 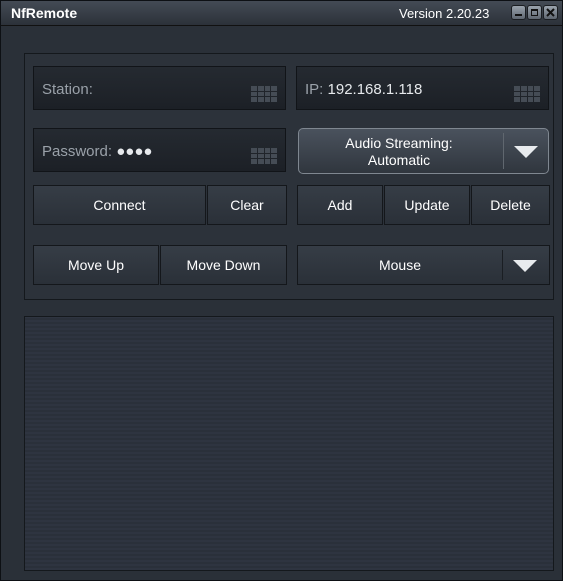 I want to click on update-button: Update, so click(x=427, y=205).